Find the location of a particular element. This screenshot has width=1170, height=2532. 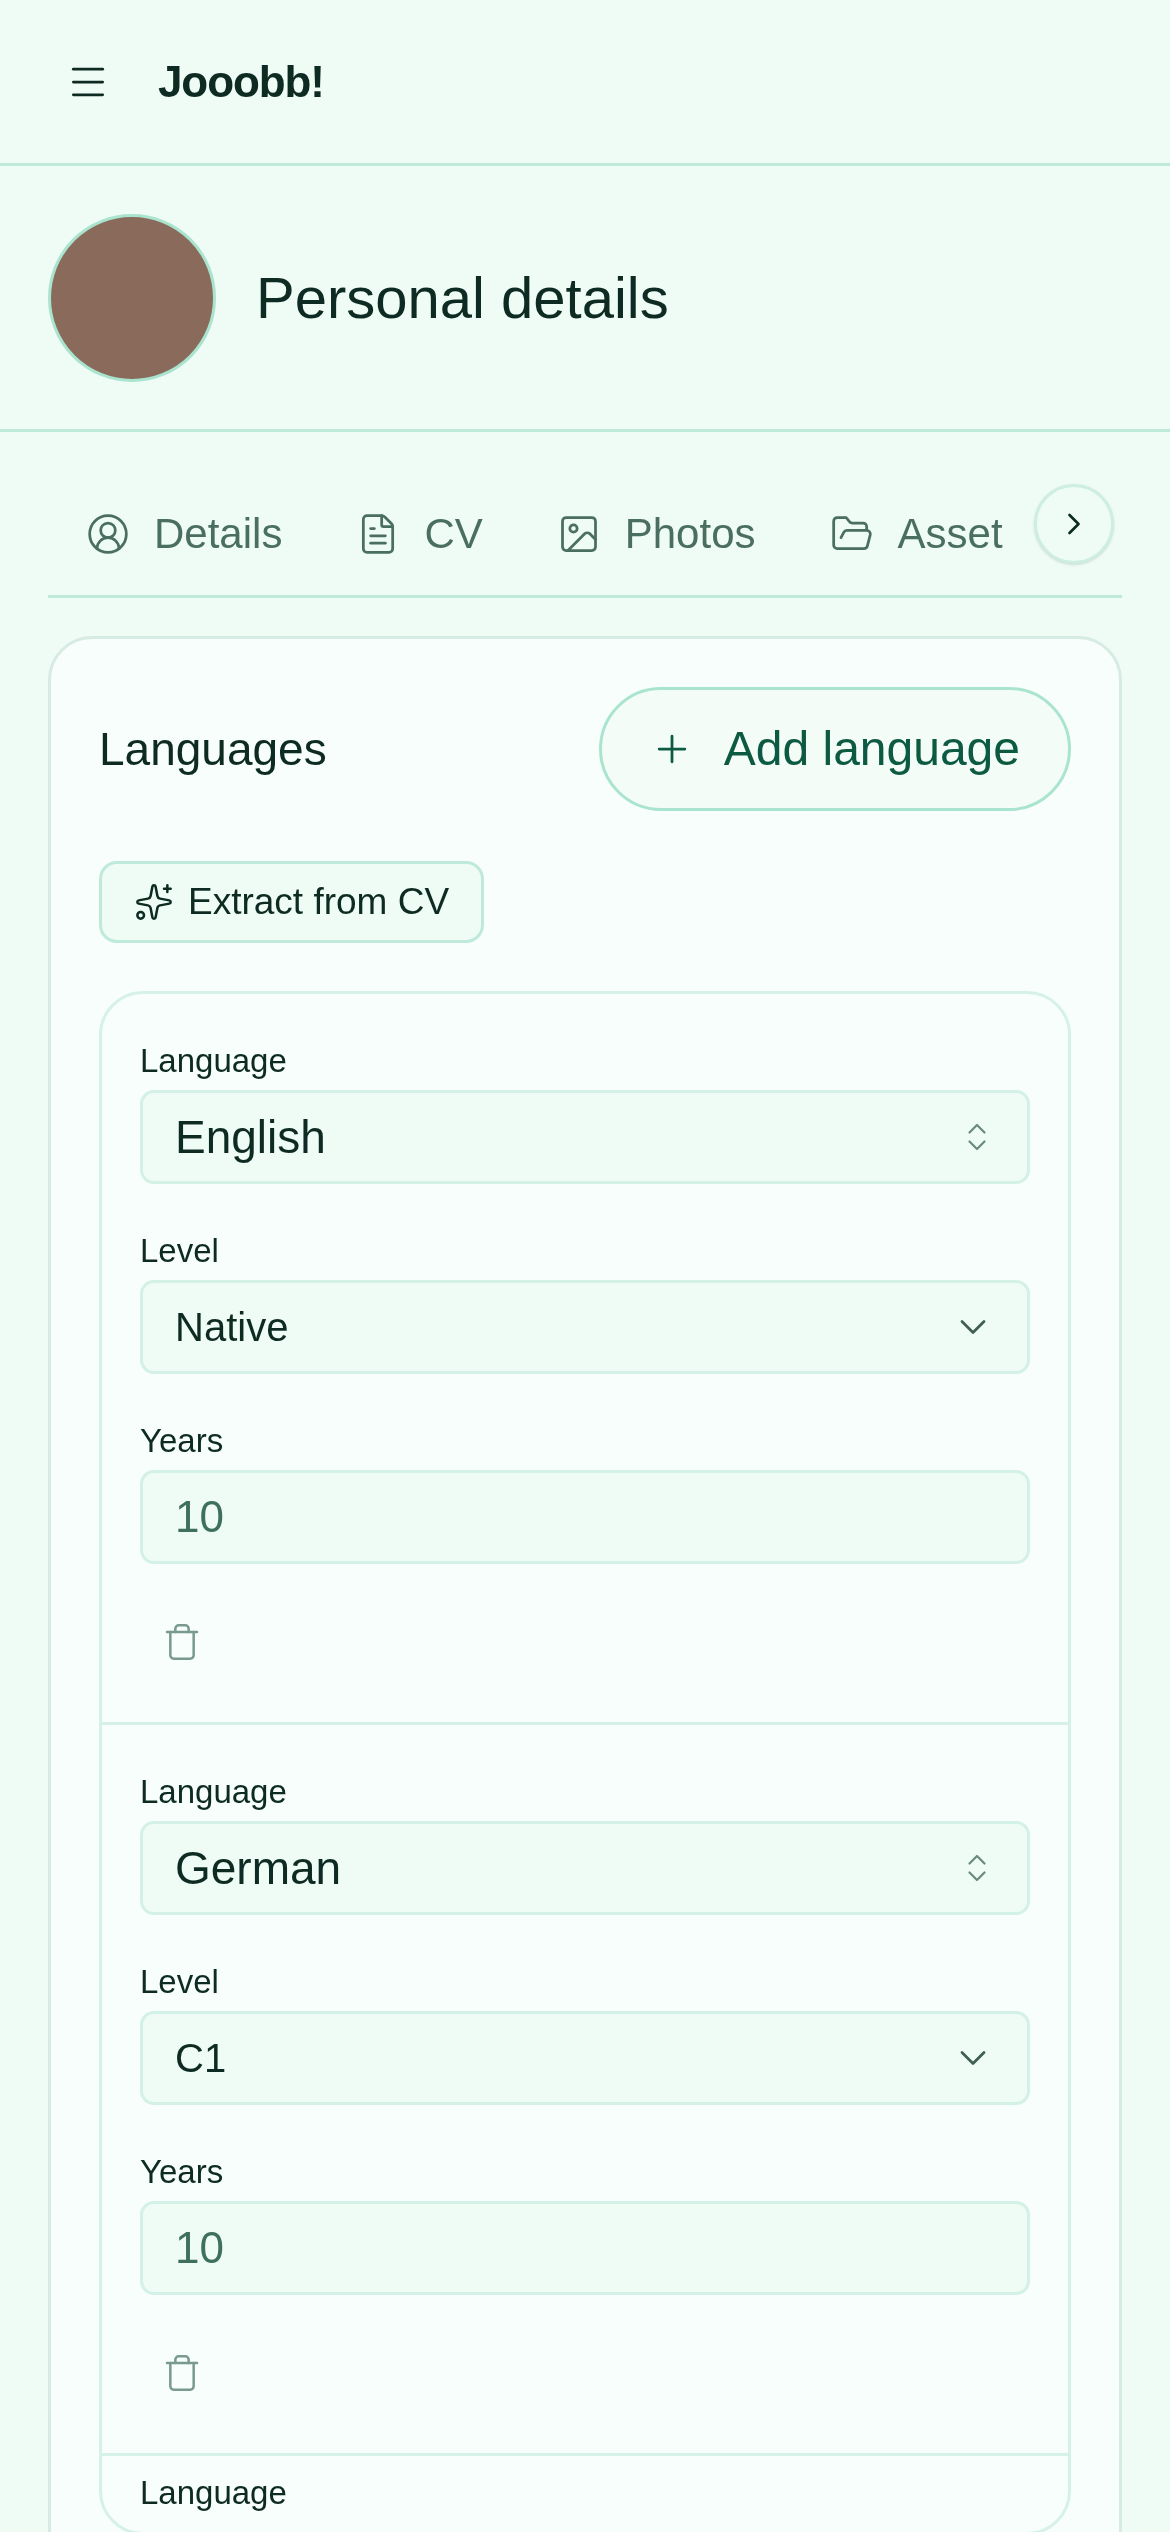

user-icon is located at coordinates (108, 533).